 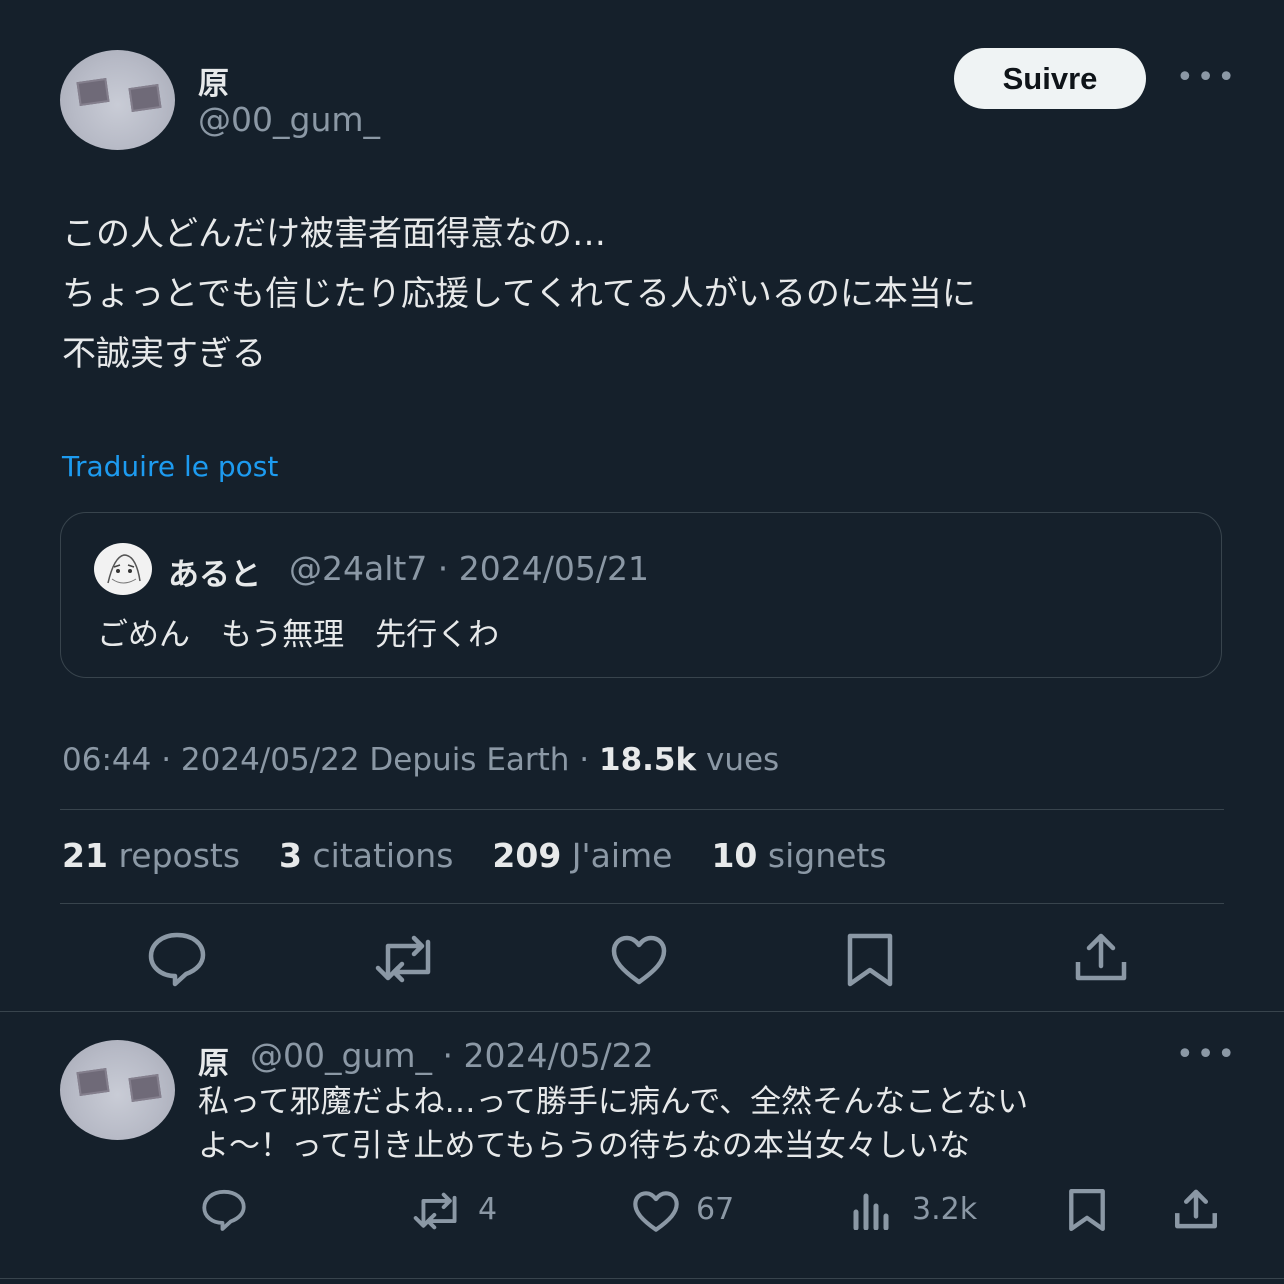 I want to click on bookmark-icon, so click(x=870, y=960).